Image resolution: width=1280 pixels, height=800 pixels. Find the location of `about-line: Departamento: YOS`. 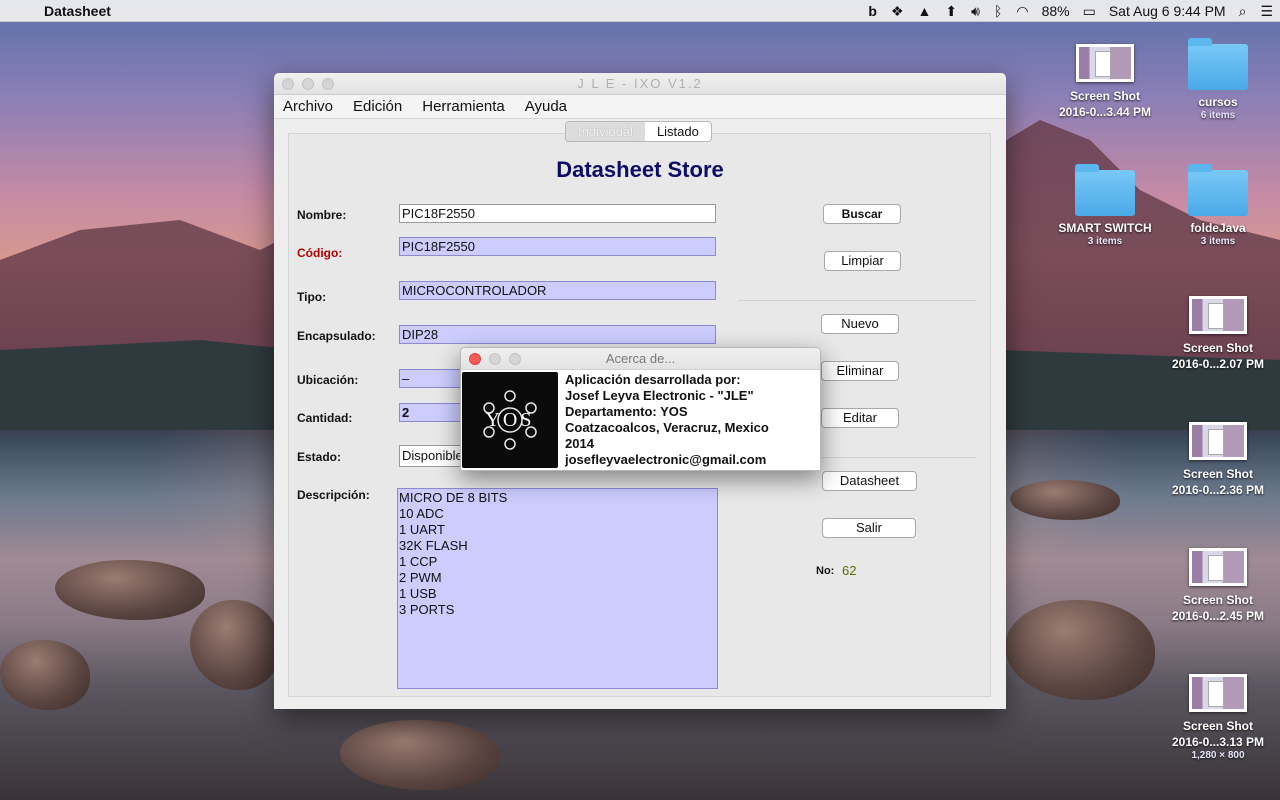

about-line: Departamento: YOS is located at coordinates (626, 411).